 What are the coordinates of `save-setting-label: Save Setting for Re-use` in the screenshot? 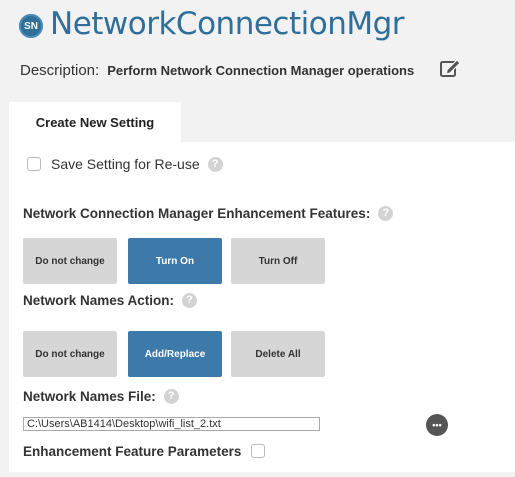 It's located at (125, 164).